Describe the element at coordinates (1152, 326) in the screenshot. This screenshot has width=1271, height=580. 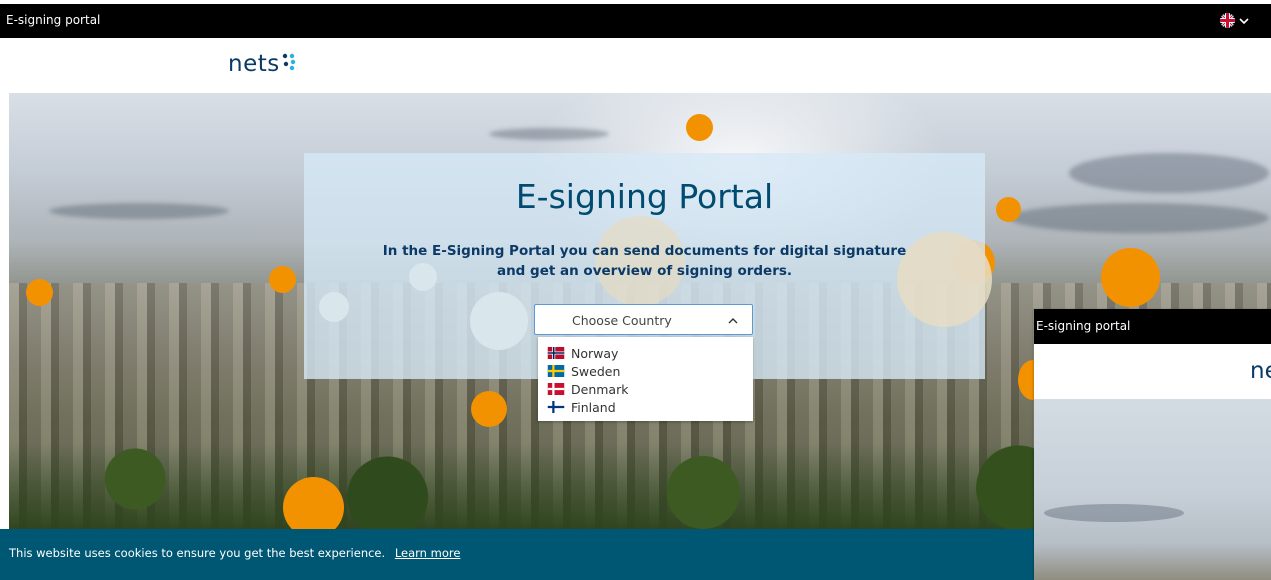
I see `overlay-top-bar: E-signing portal` at that location.